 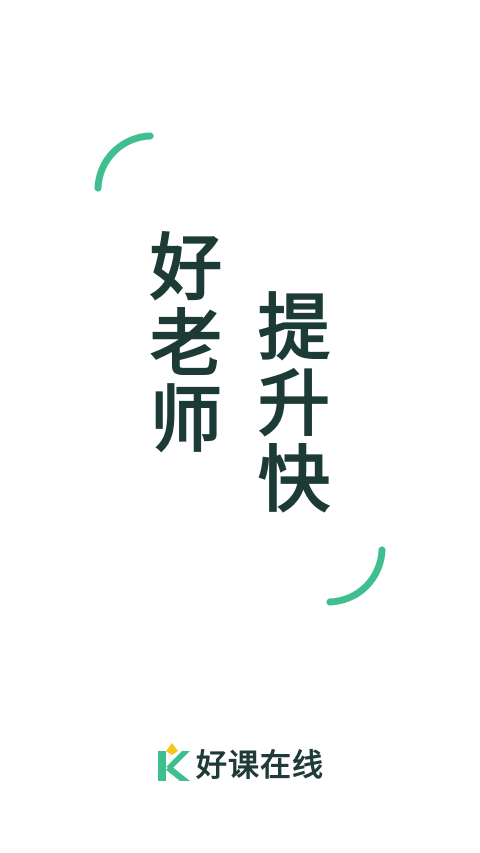 What do you see at coordinates (294, 480) in the screenshot?
I see `slogan-char: 快` at bounding box center [294, 480].